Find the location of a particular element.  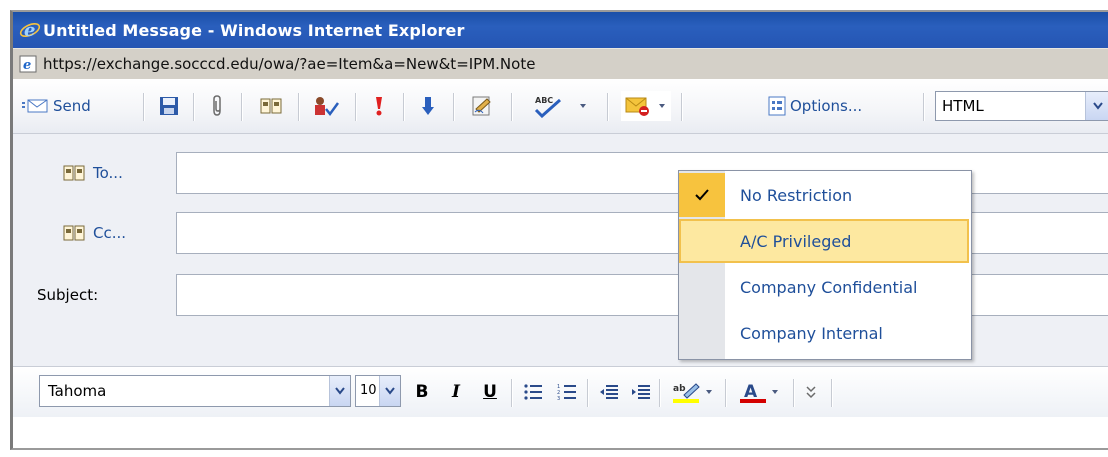

menu-item-no-restriction: No Restriction is located at coordinates (824, 195).